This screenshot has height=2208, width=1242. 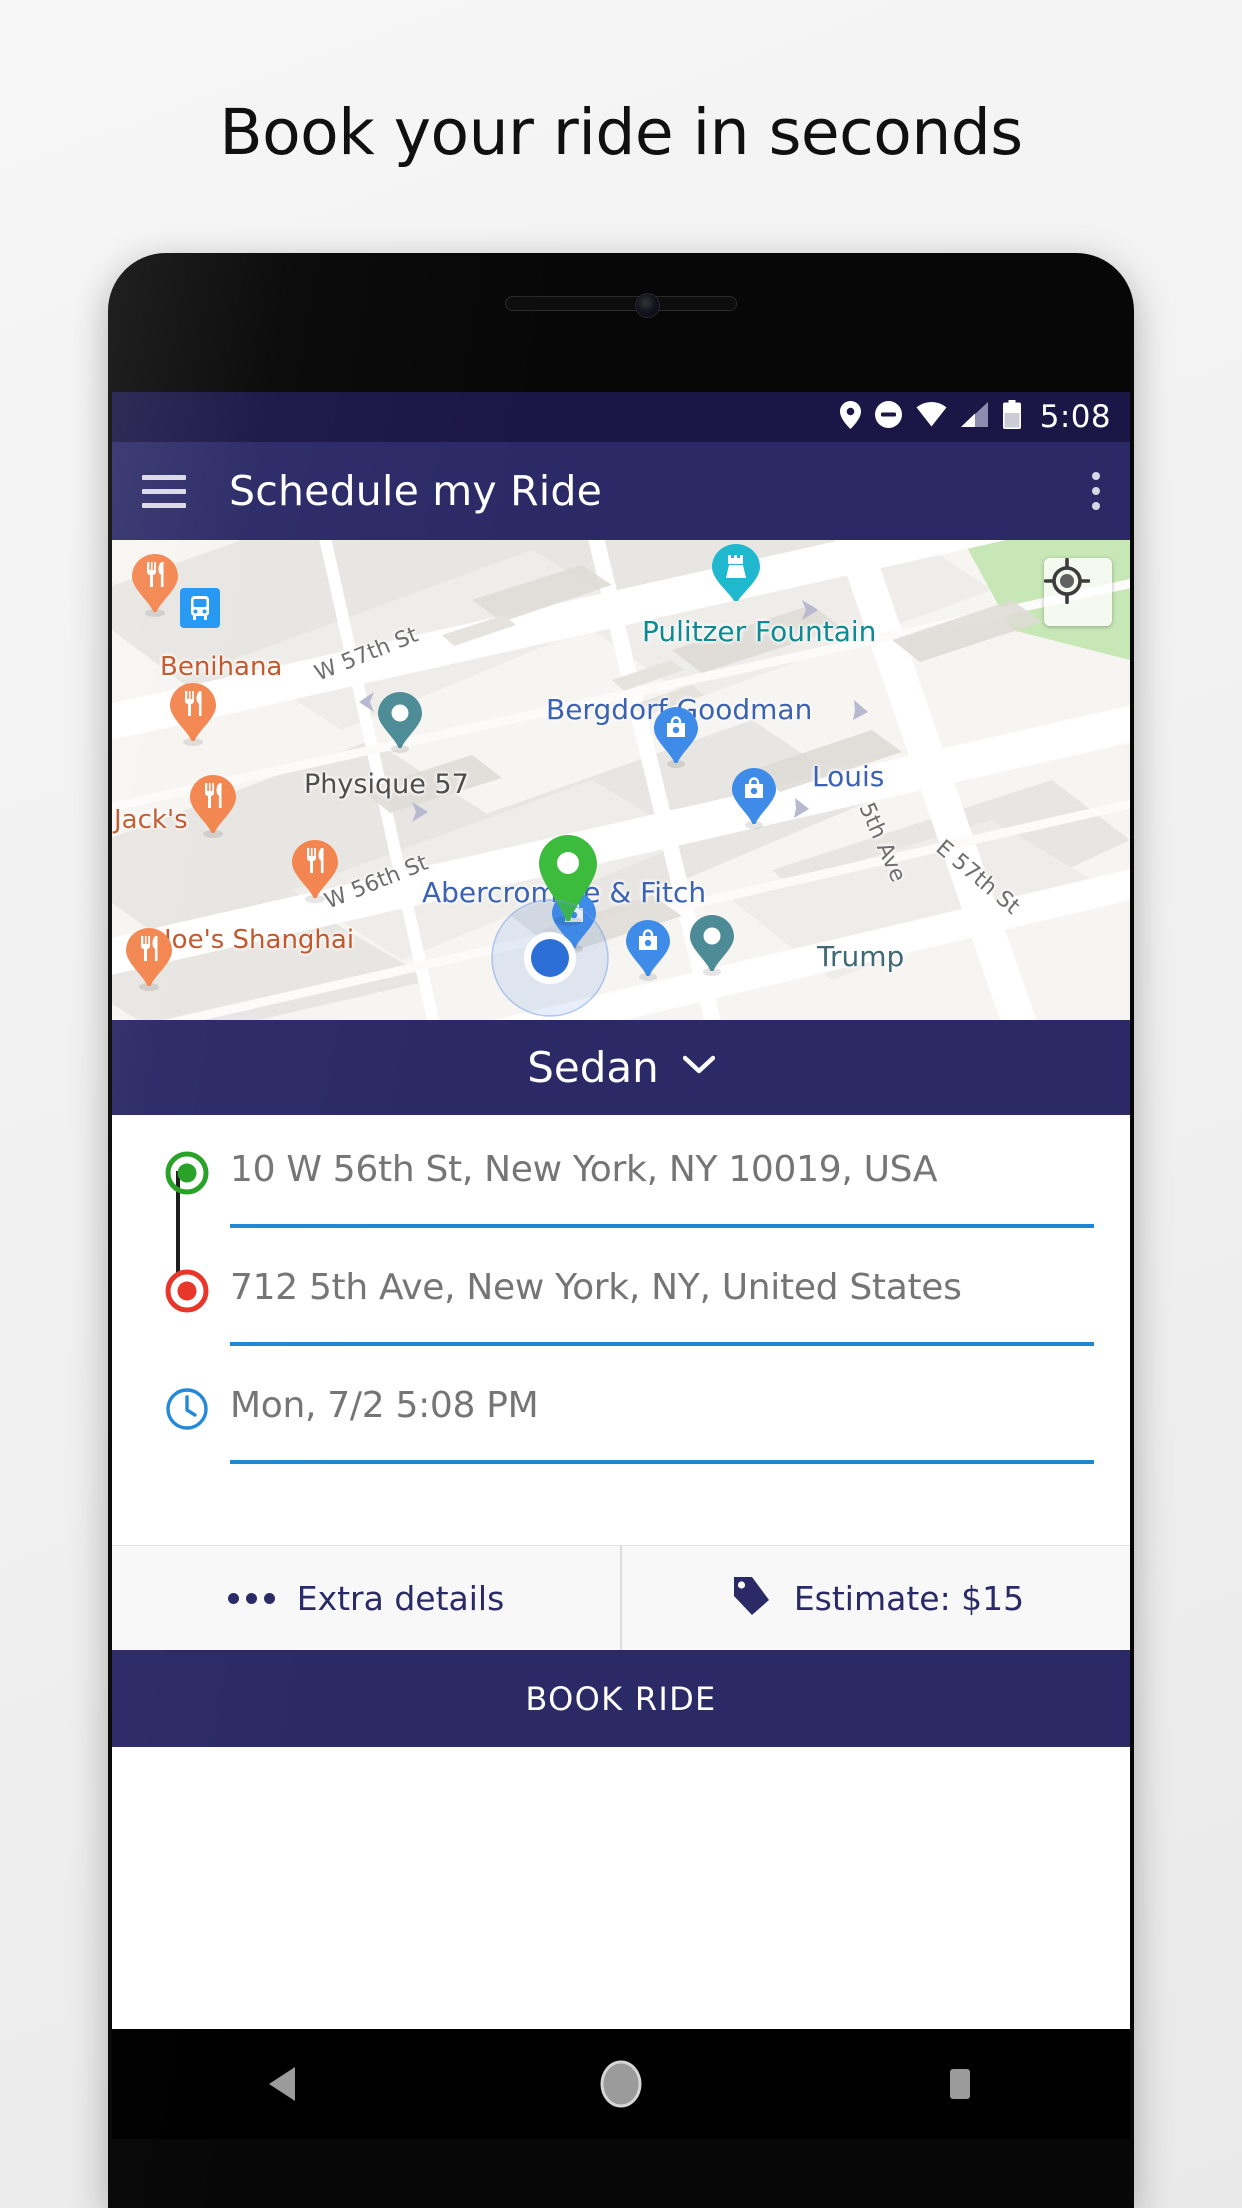 I want to click on pickup-address-value: 10 W 56th St, New York, NY 10019, USA, so click(x=584, y=1169).